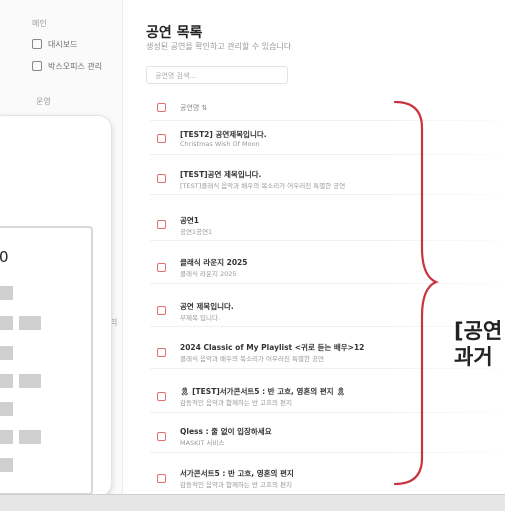  Describe the element at coordinates (39, 23) in the screenshot. I see `sidebar-section-main: 메인` at that location.